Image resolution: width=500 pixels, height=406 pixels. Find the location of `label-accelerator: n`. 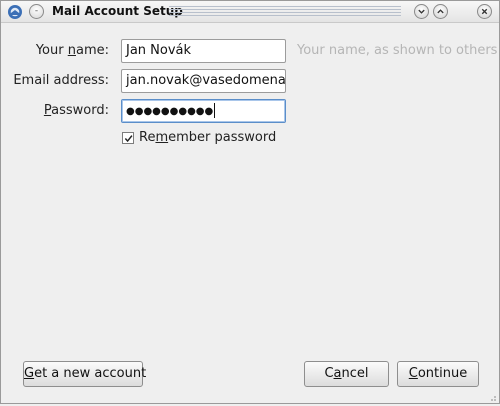

label-accelerator: n is located at coordinates (71, 50).